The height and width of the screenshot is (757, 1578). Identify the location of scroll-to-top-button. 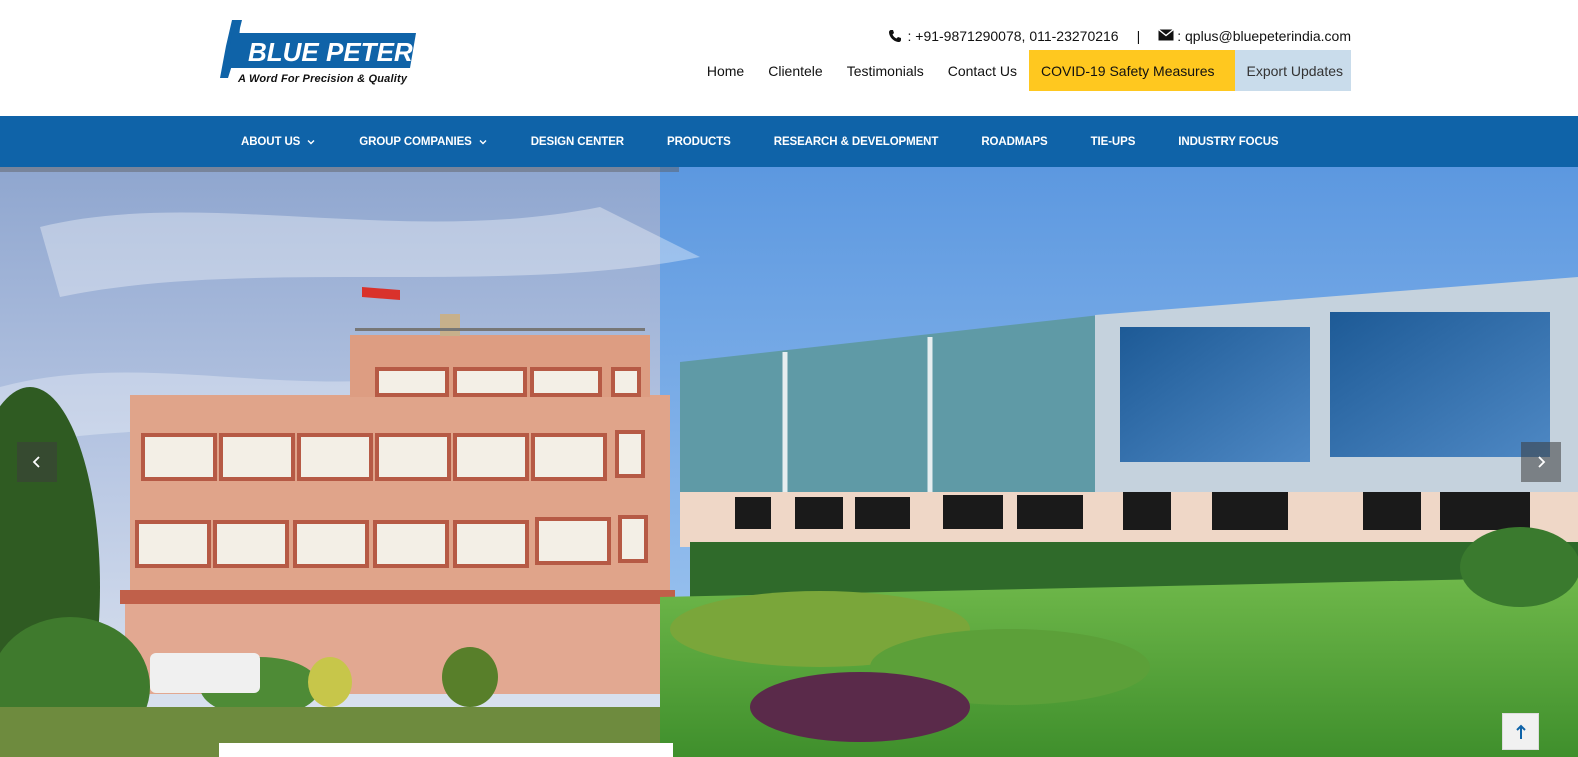
(1520, 731).